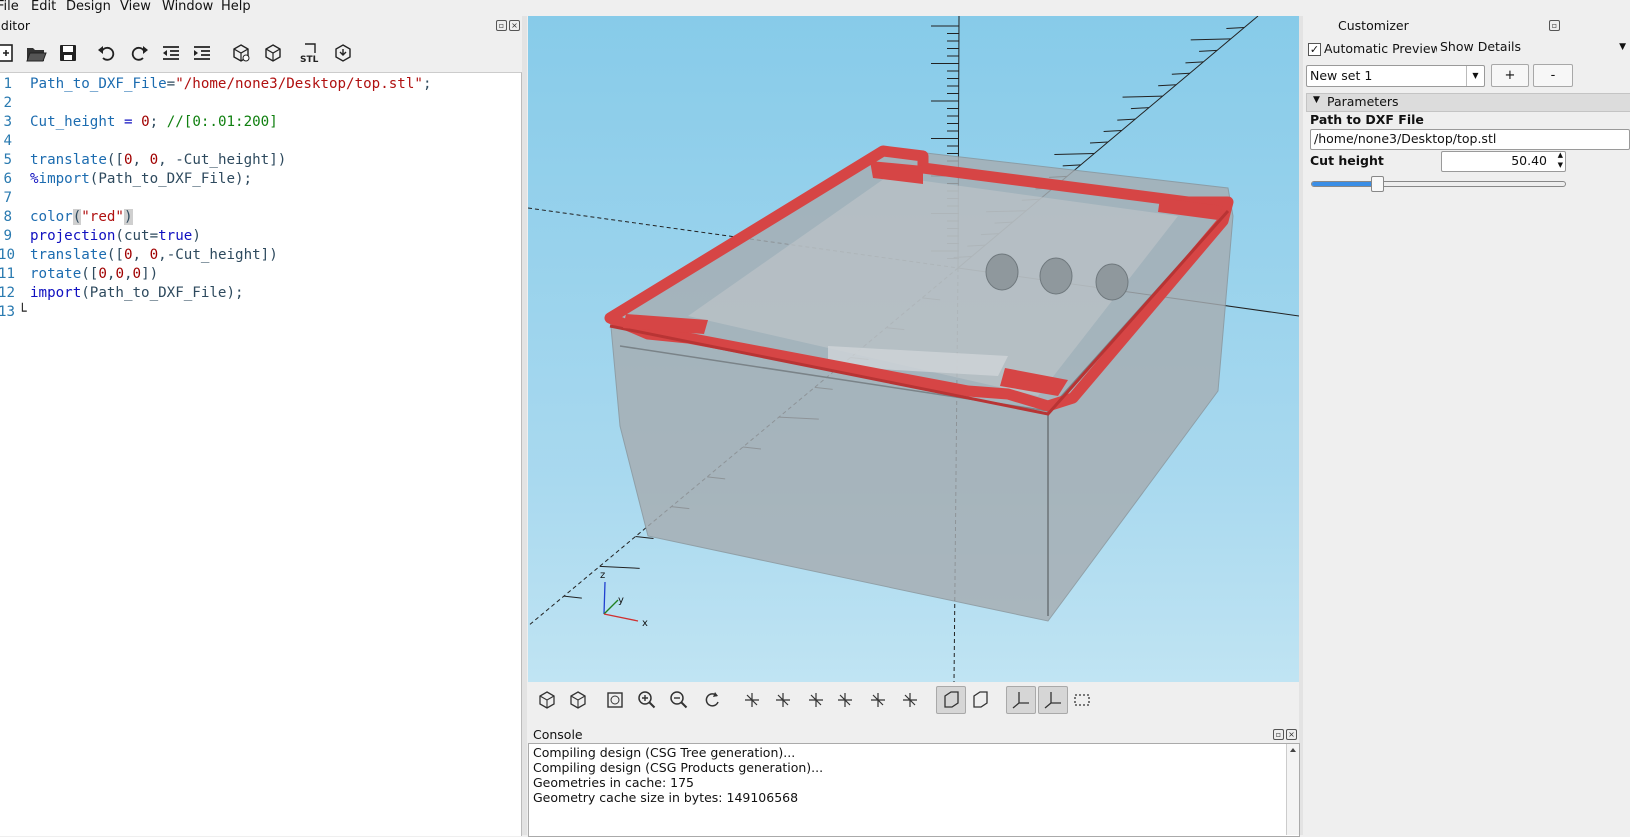 This screenshot has height=837, width=1630. I want to click on bottom-view-icon, so click(910, 700).